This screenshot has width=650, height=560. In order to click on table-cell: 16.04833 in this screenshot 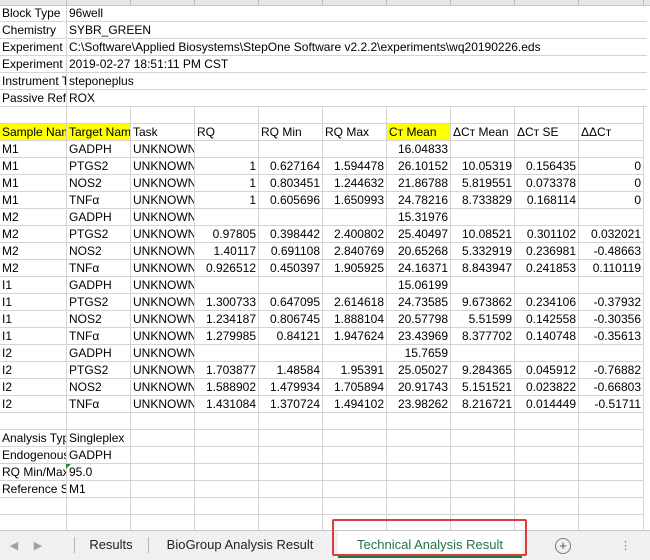, I will do `click(419, 149)`.